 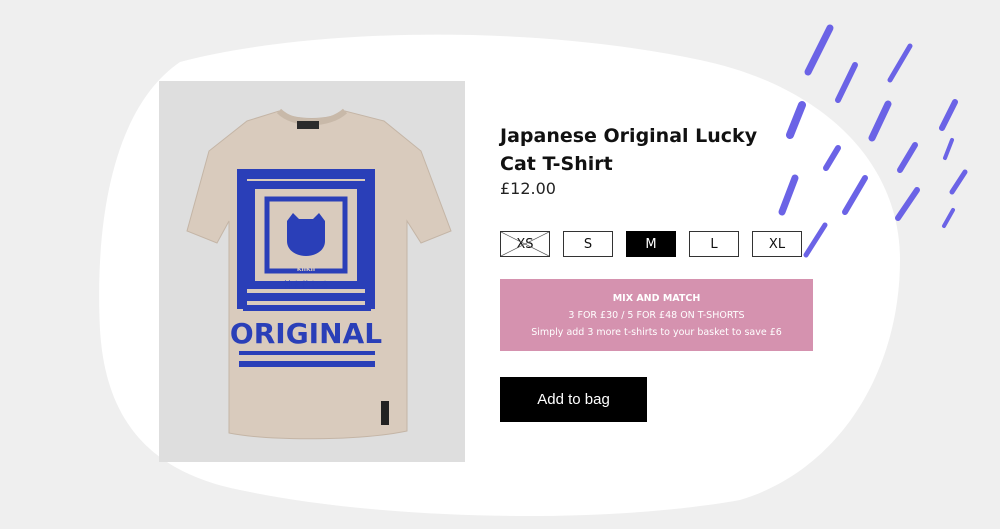 What do you see at coordinates (305, 285) in the screenshot?
I see `print-japanese: 神を信じる` at bounding box center [305, 285].